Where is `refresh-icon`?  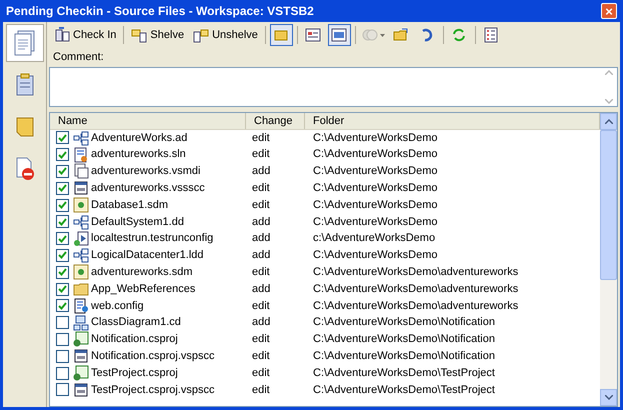 refresh-icon is located at coordinates (459, 35).